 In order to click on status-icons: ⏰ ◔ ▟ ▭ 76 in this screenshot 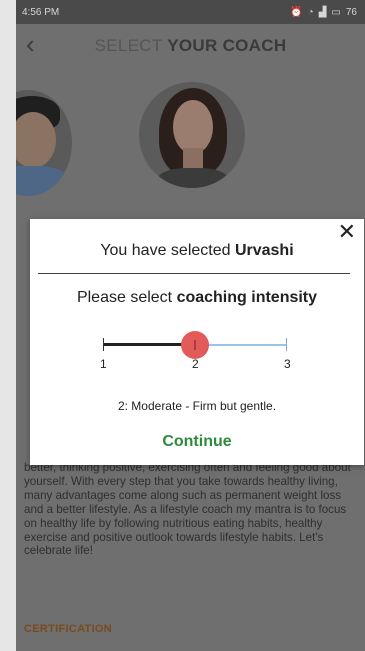, I will do `click(323, 12)`.